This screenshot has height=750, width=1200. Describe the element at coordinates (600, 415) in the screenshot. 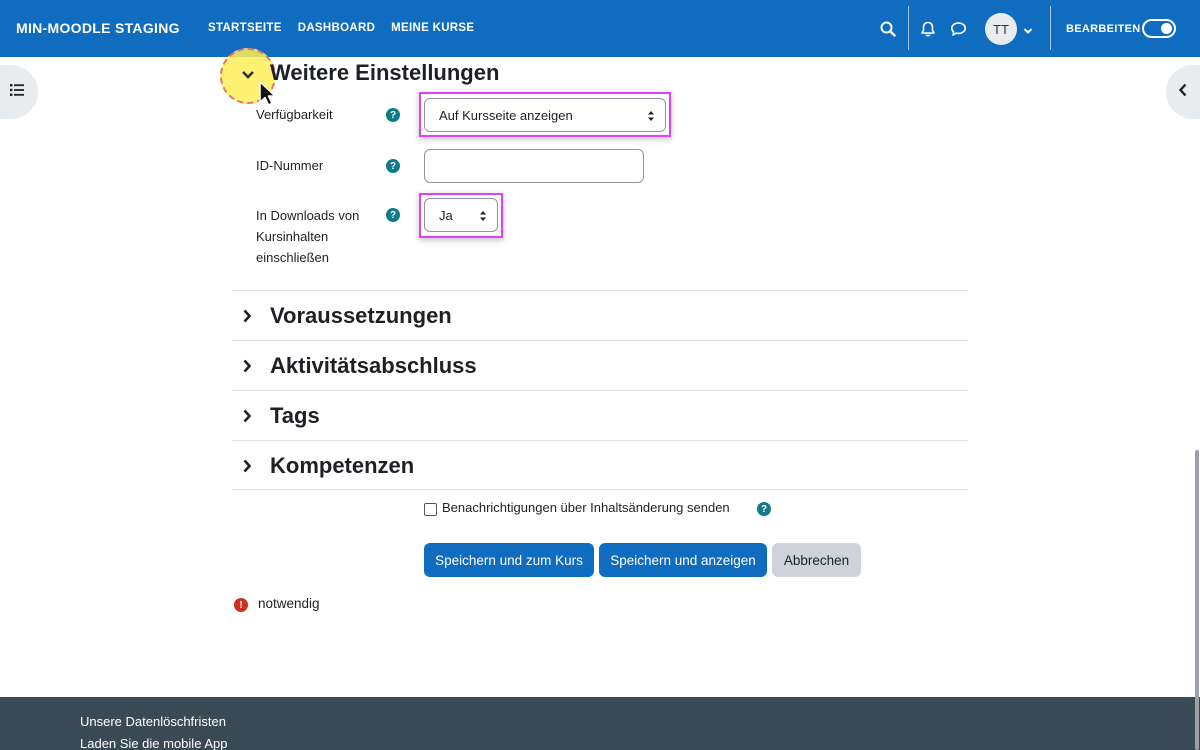

I see `section-tags: Tags` at that location.